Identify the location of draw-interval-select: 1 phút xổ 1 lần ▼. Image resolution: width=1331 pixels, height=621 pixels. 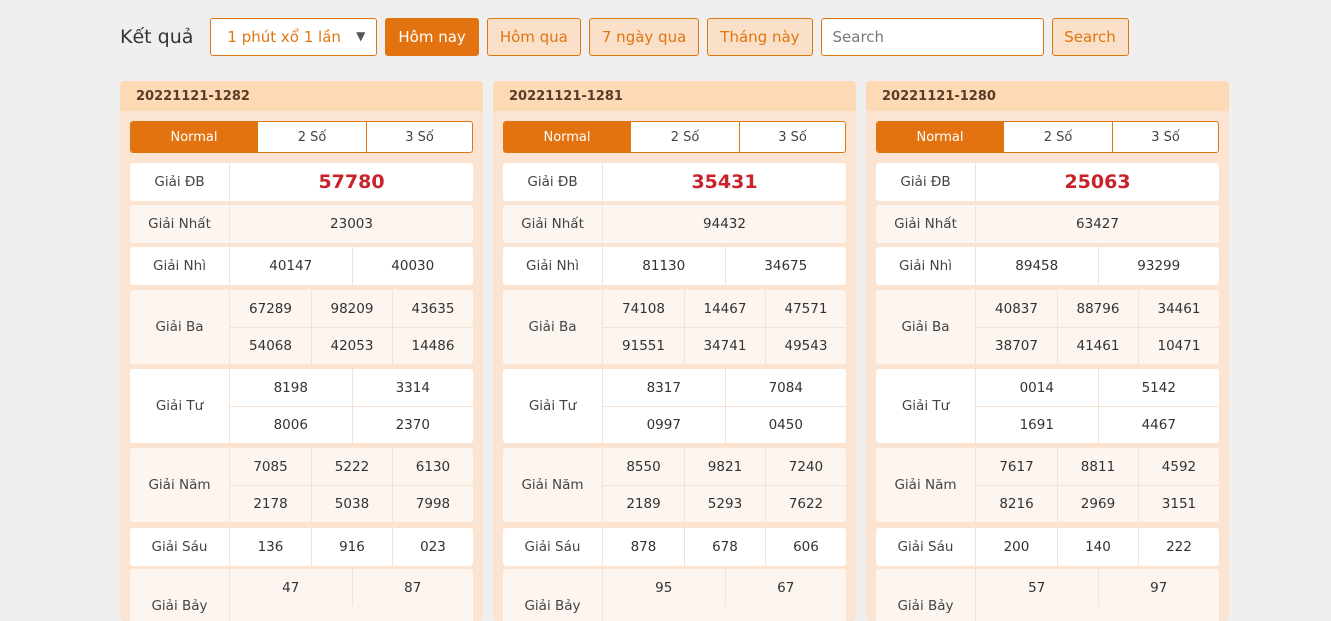
(294, 37).